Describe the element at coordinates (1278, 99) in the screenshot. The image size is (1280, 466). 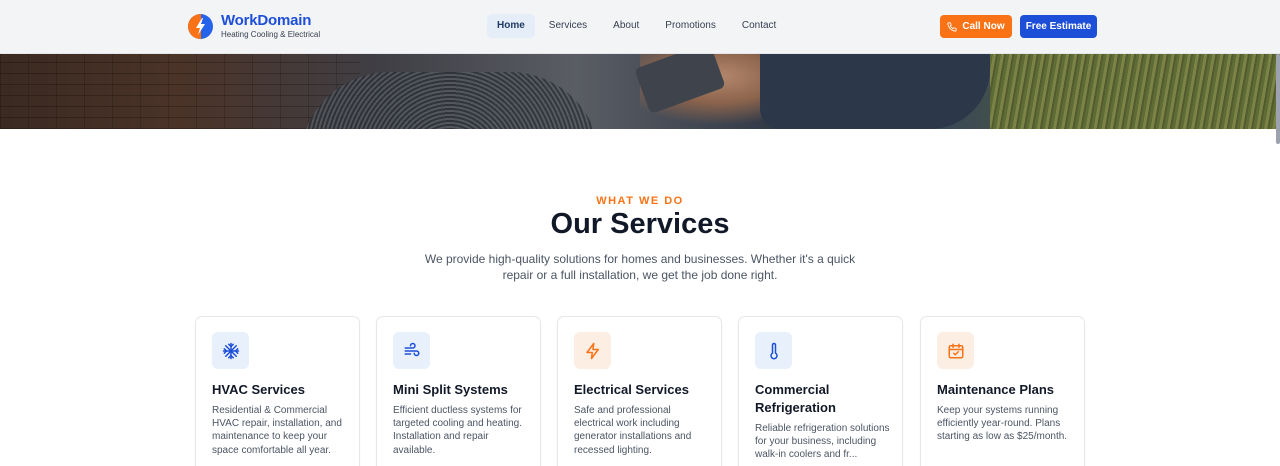
I see `page-scrollbar` at that location.